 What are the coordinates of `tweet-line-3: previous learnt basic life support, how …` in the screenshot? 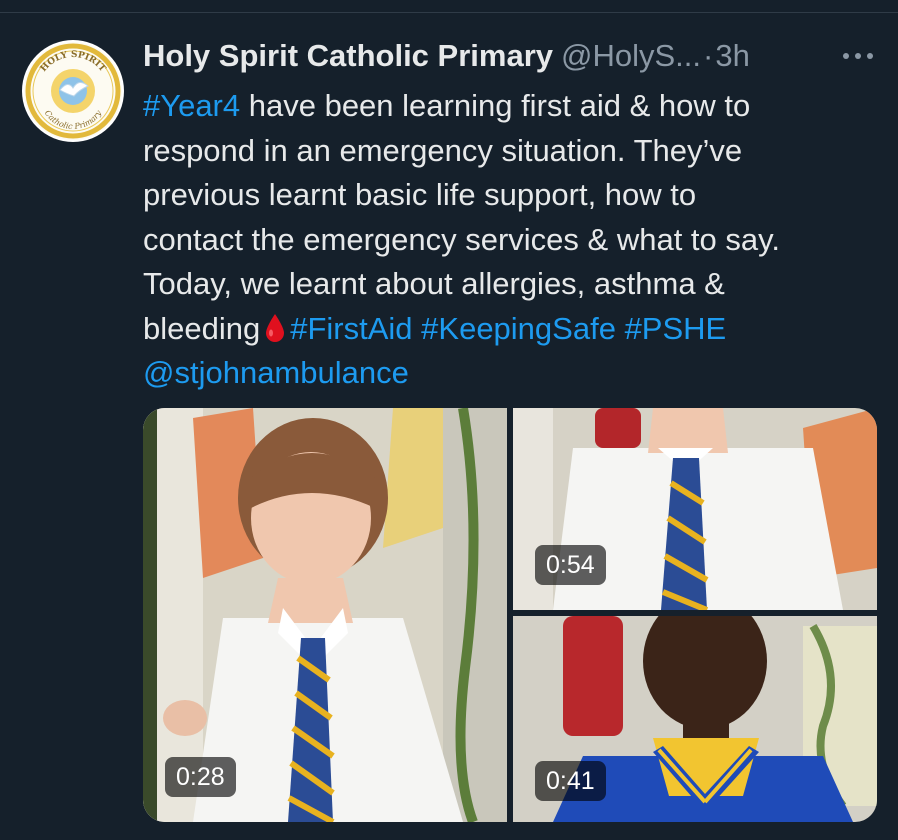 It's located at (420, 194).